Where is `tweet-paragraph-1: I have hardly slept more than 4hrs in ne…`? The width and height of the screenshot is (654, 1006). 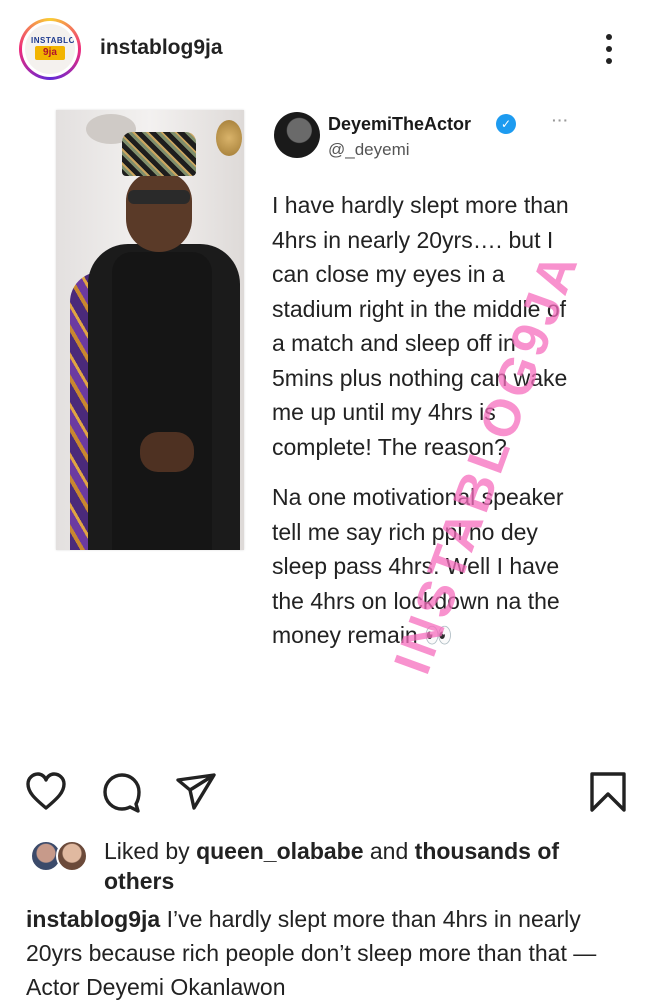
tweet-paragraph-1: I have hardly slept more than 4hrs in ne… is located at coordinates (420, 326).